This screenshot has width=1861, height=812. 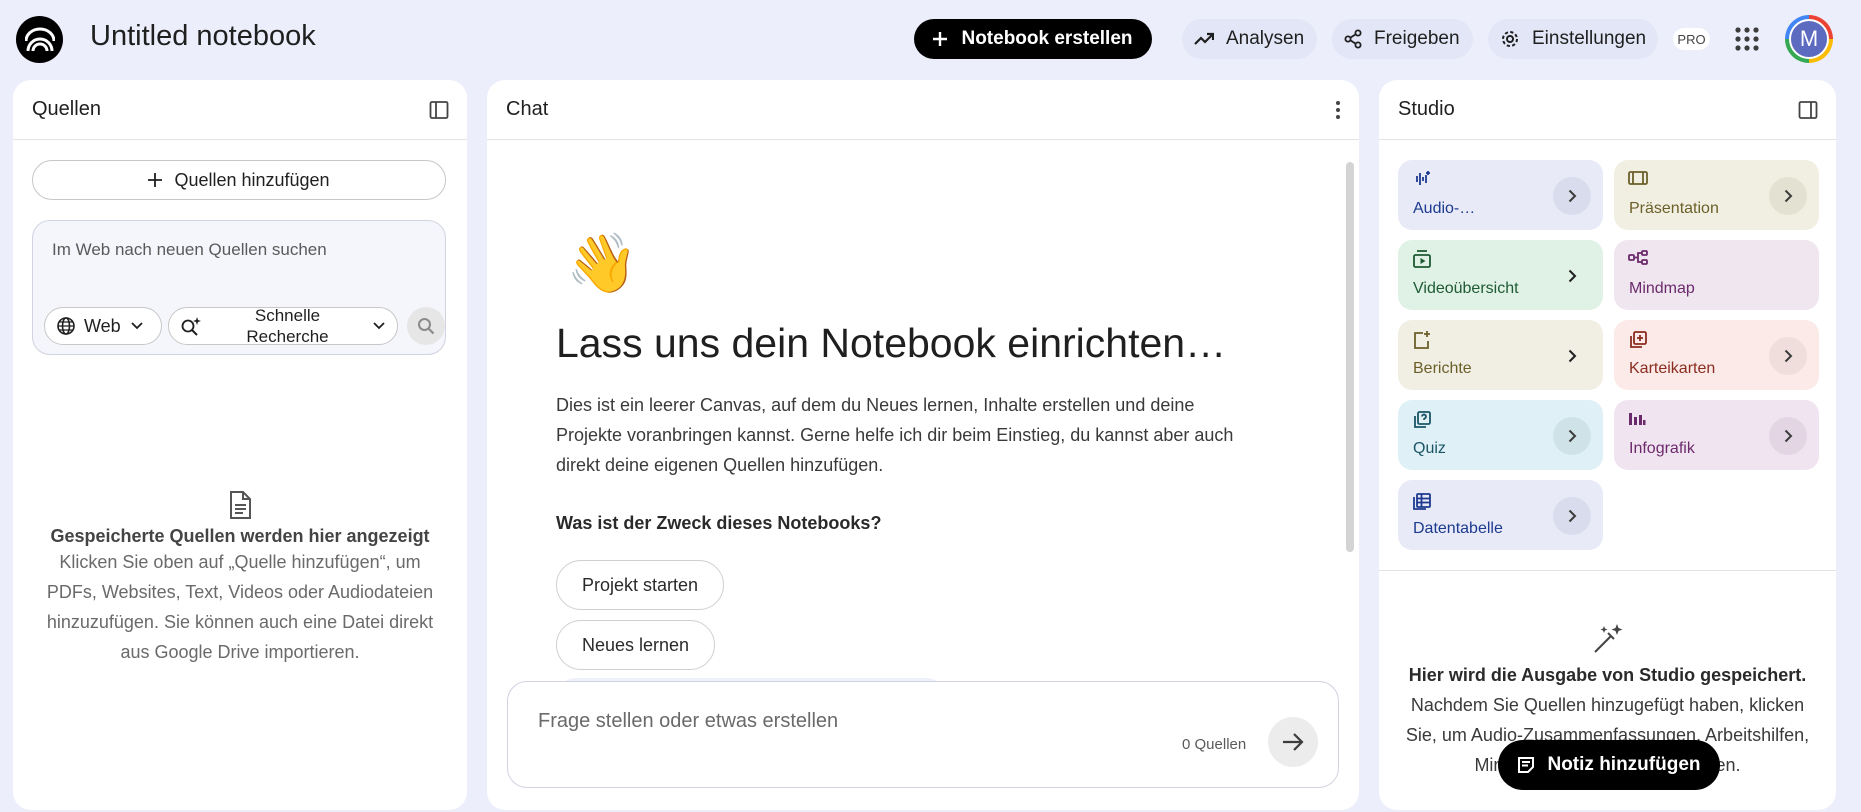 I want to click on avatar-letter: M, so click(x=1809, y=39).